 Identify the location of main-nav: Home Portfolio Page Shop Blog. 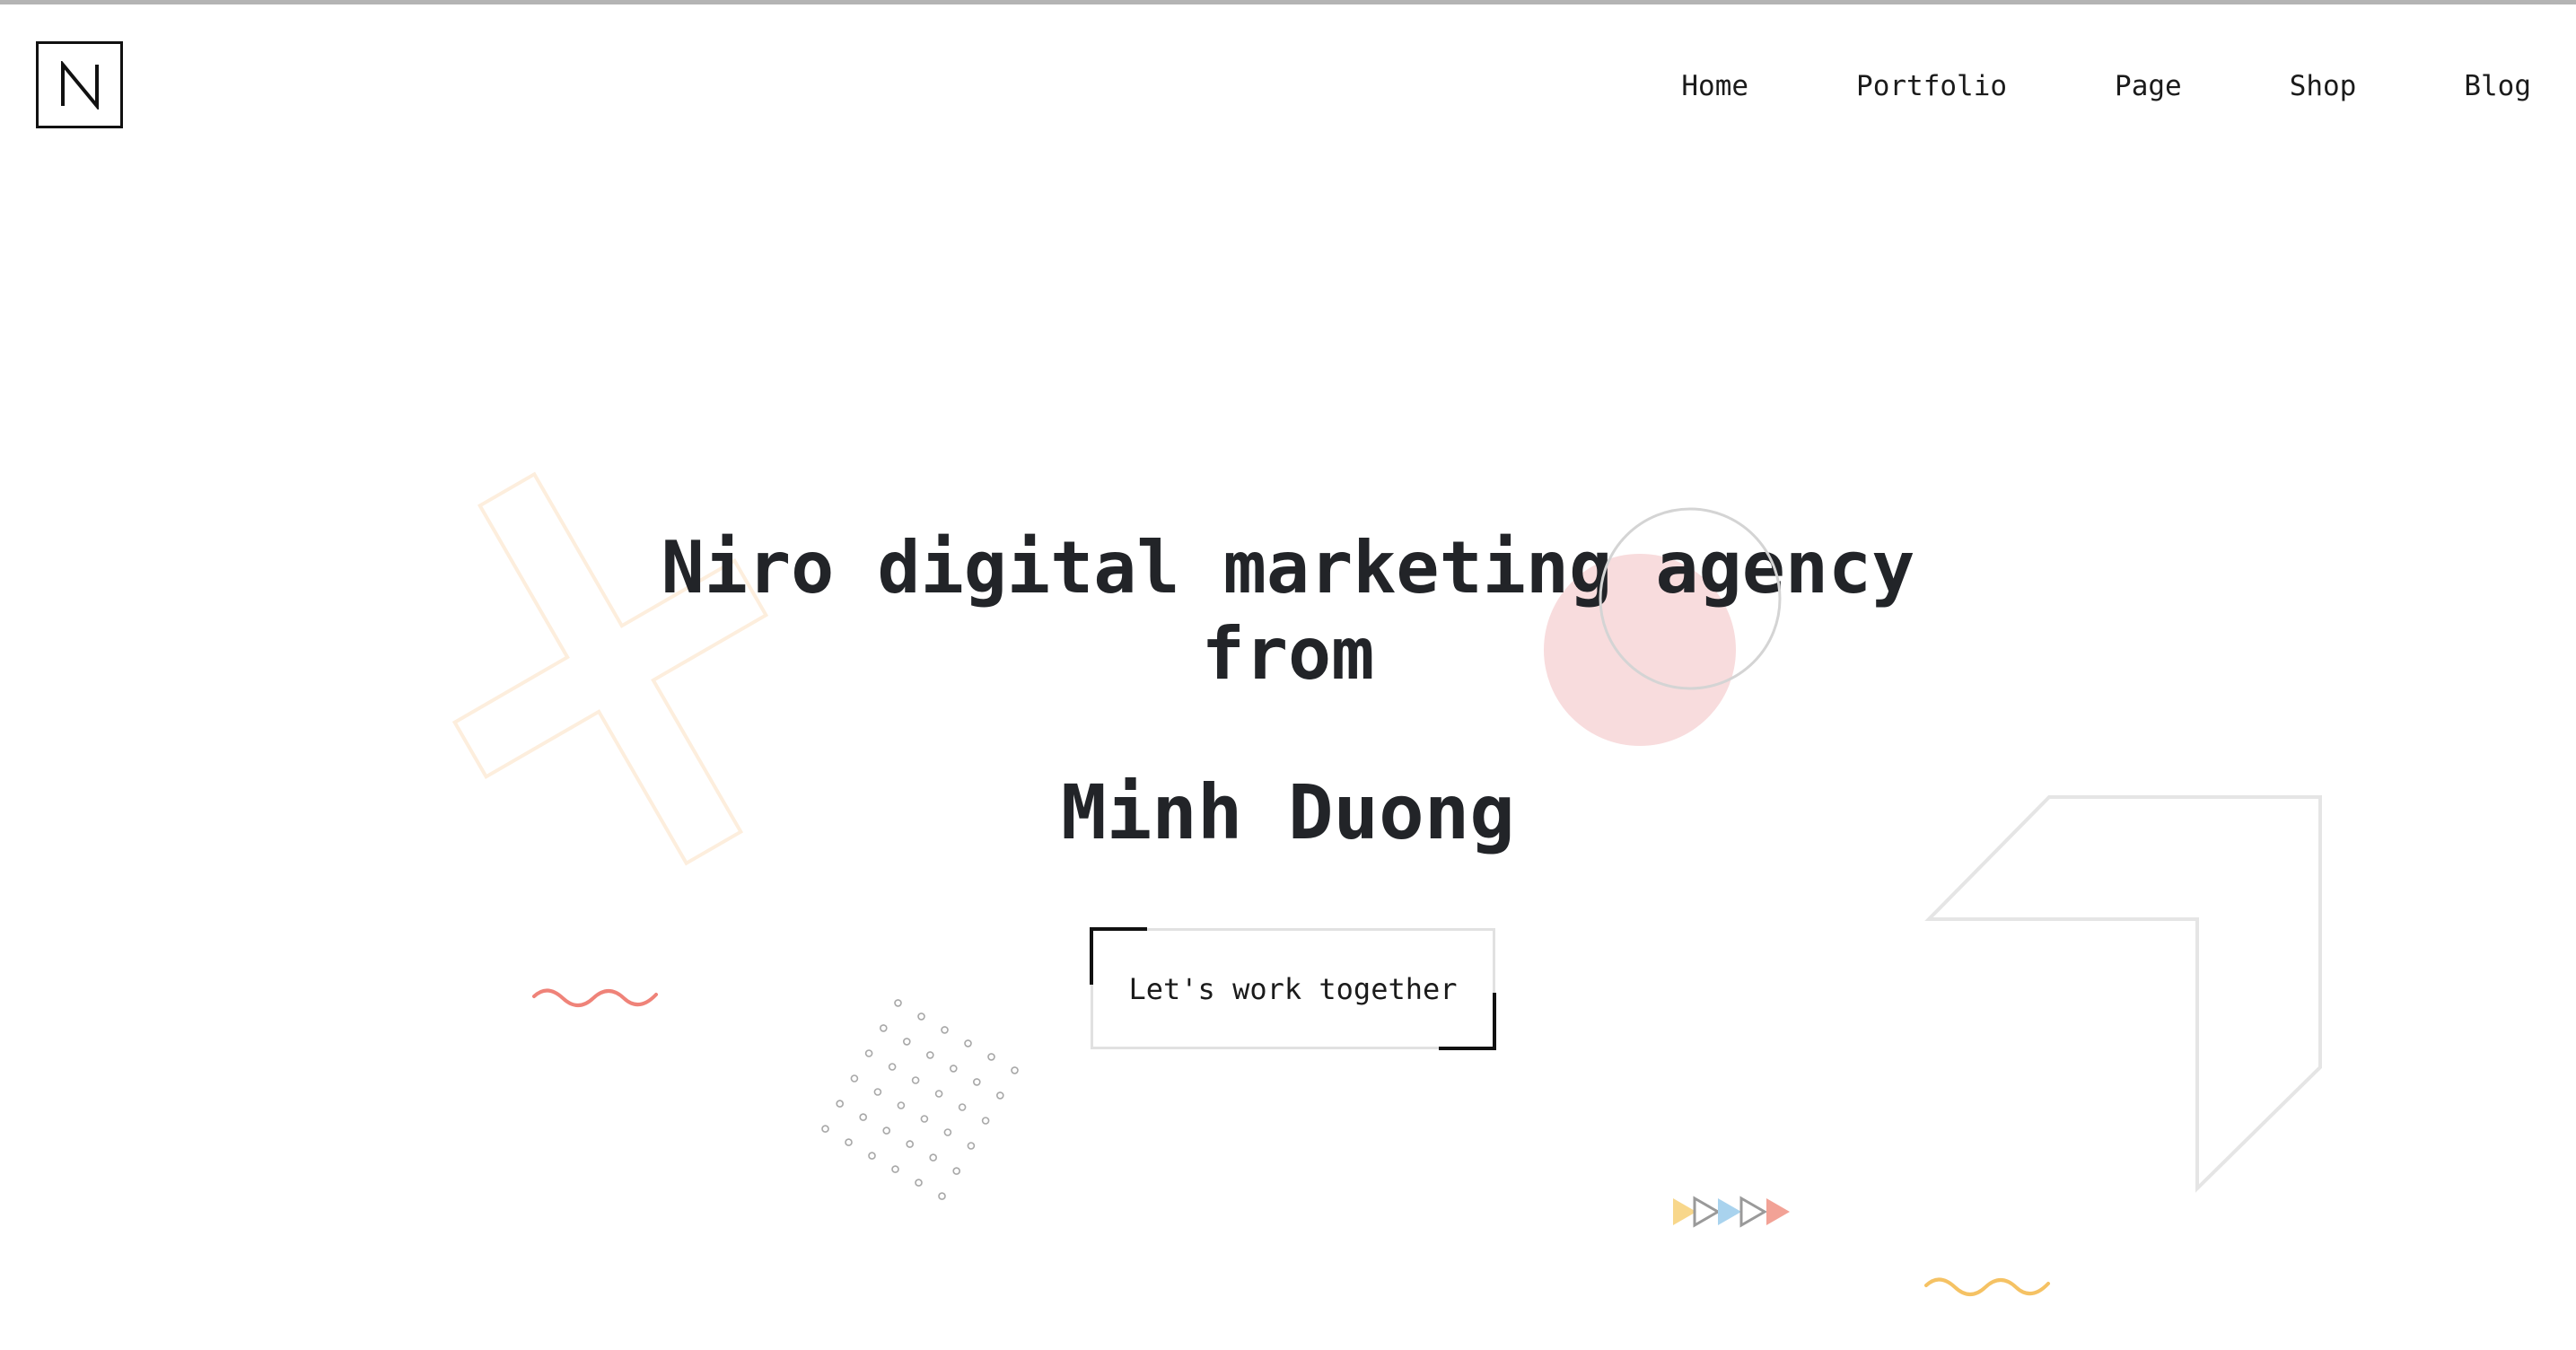
(2106, 86).